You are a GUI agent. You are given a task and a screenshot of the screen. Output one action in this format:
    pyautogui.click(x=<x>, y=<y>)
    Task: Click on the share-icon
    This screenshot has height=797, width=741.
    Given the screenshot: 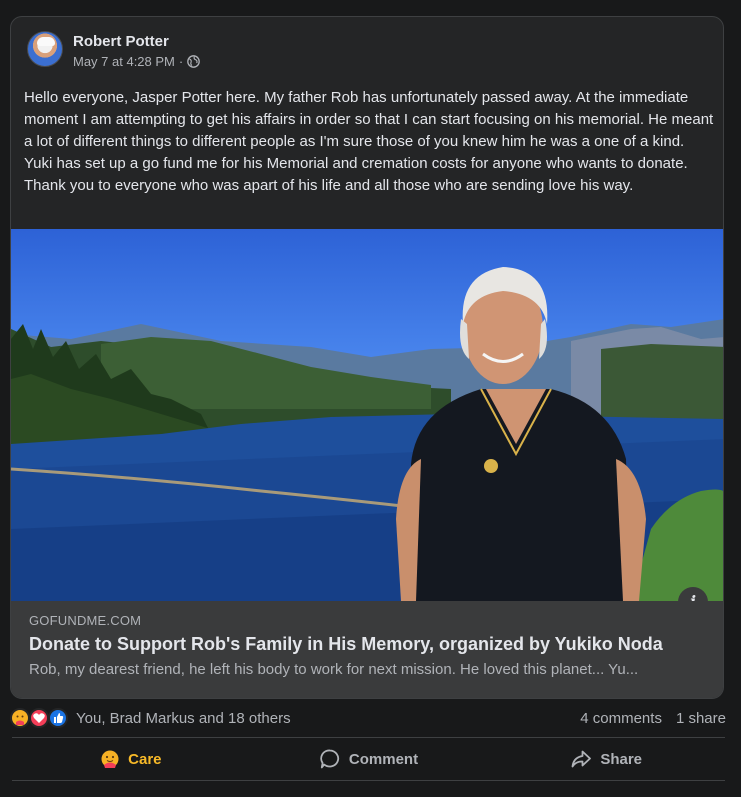 What is the action you would take?
    pyautogui.click(x=581, y=759)
    